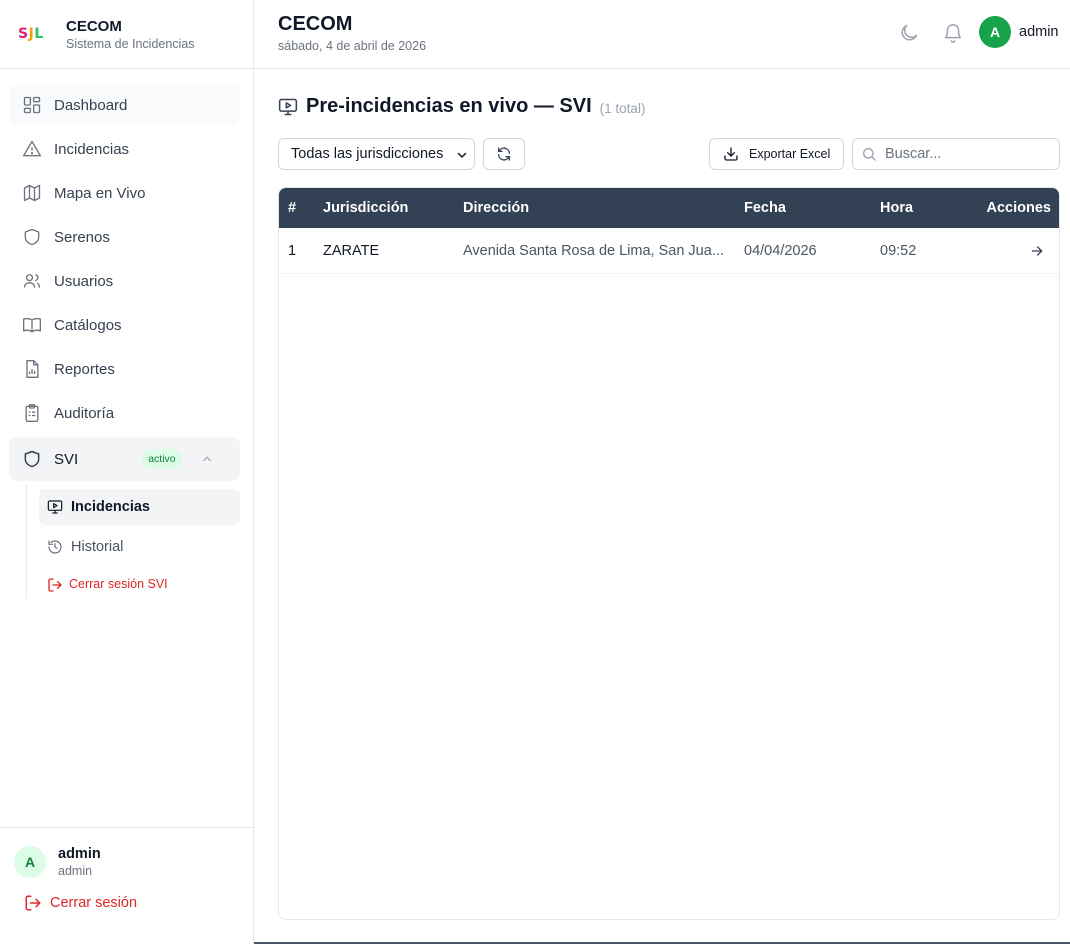 Image resolution: width=1070 pixels, height=946 pixels. Describe the element at coordinates (622, 108) in the screenshot. I see `total-count: (1 total)` at that location.